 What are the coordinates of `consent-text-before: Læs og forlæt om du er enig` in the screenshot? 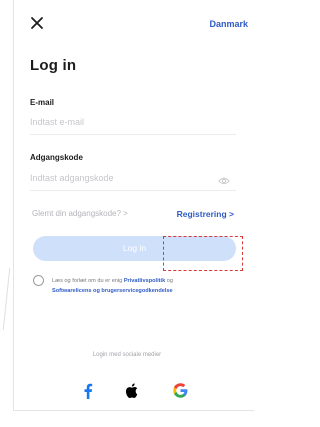 It's located at (88, 281).